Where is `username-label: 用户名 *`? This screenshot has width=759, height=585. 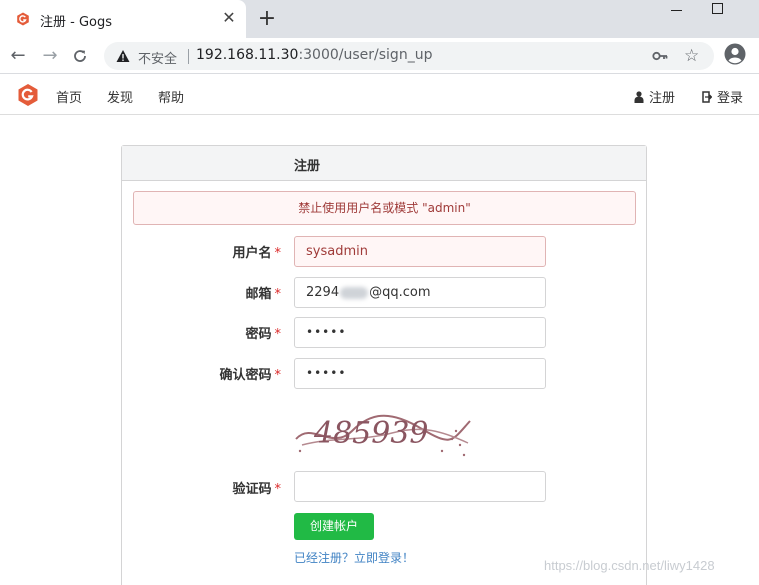
username-label: 用户名 * is located at coordinates (201, 251).